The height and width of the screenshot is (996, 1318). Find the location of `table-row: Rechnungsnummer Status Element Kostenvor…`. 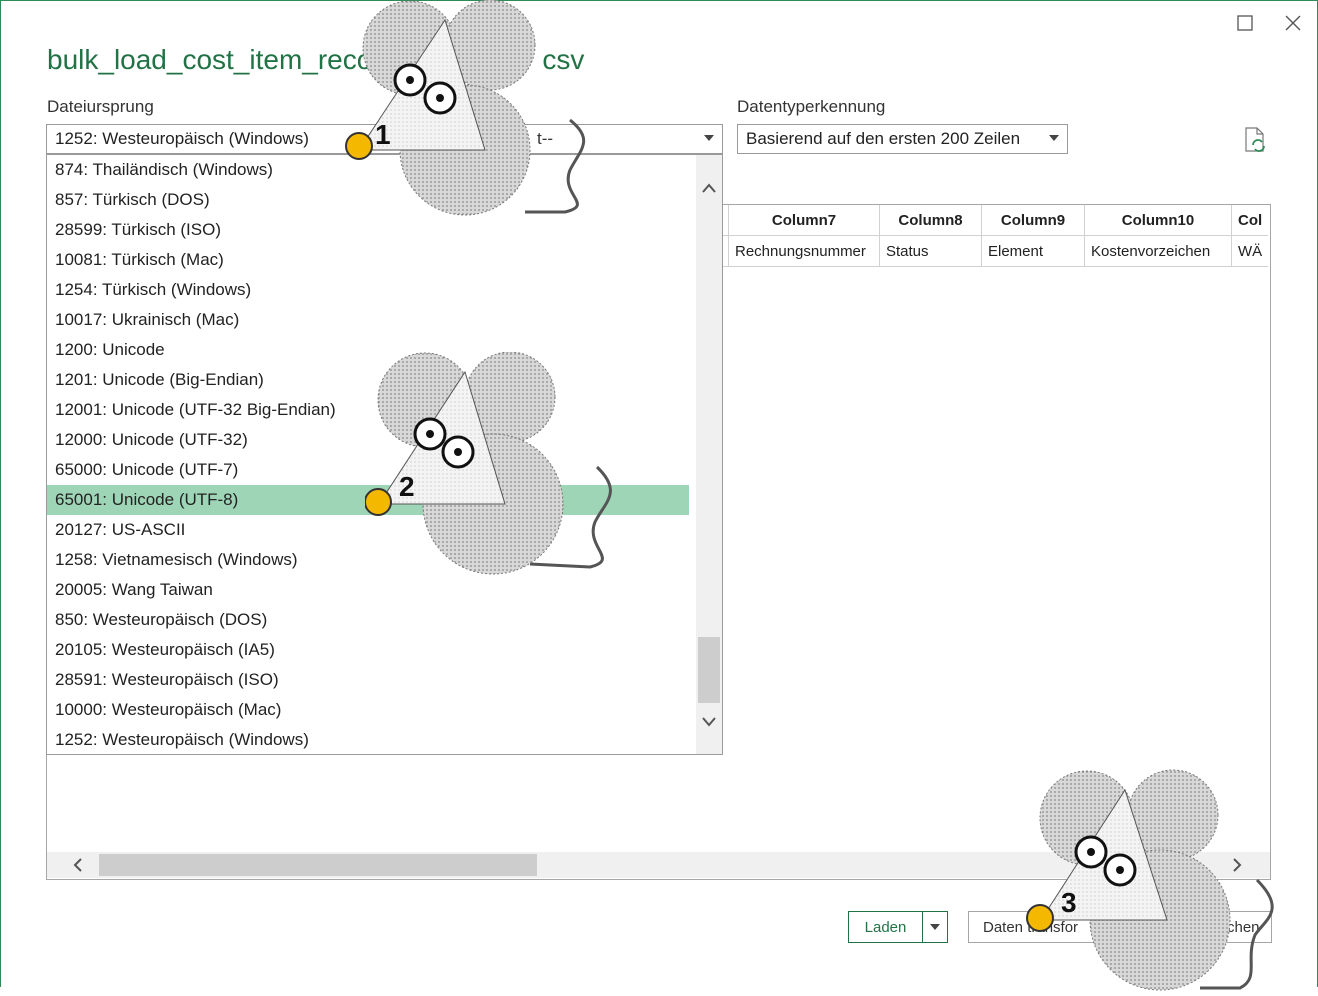

table-row: Rechnungsnummer Status Element Kostenvor… is located at coordinates (977, 251).